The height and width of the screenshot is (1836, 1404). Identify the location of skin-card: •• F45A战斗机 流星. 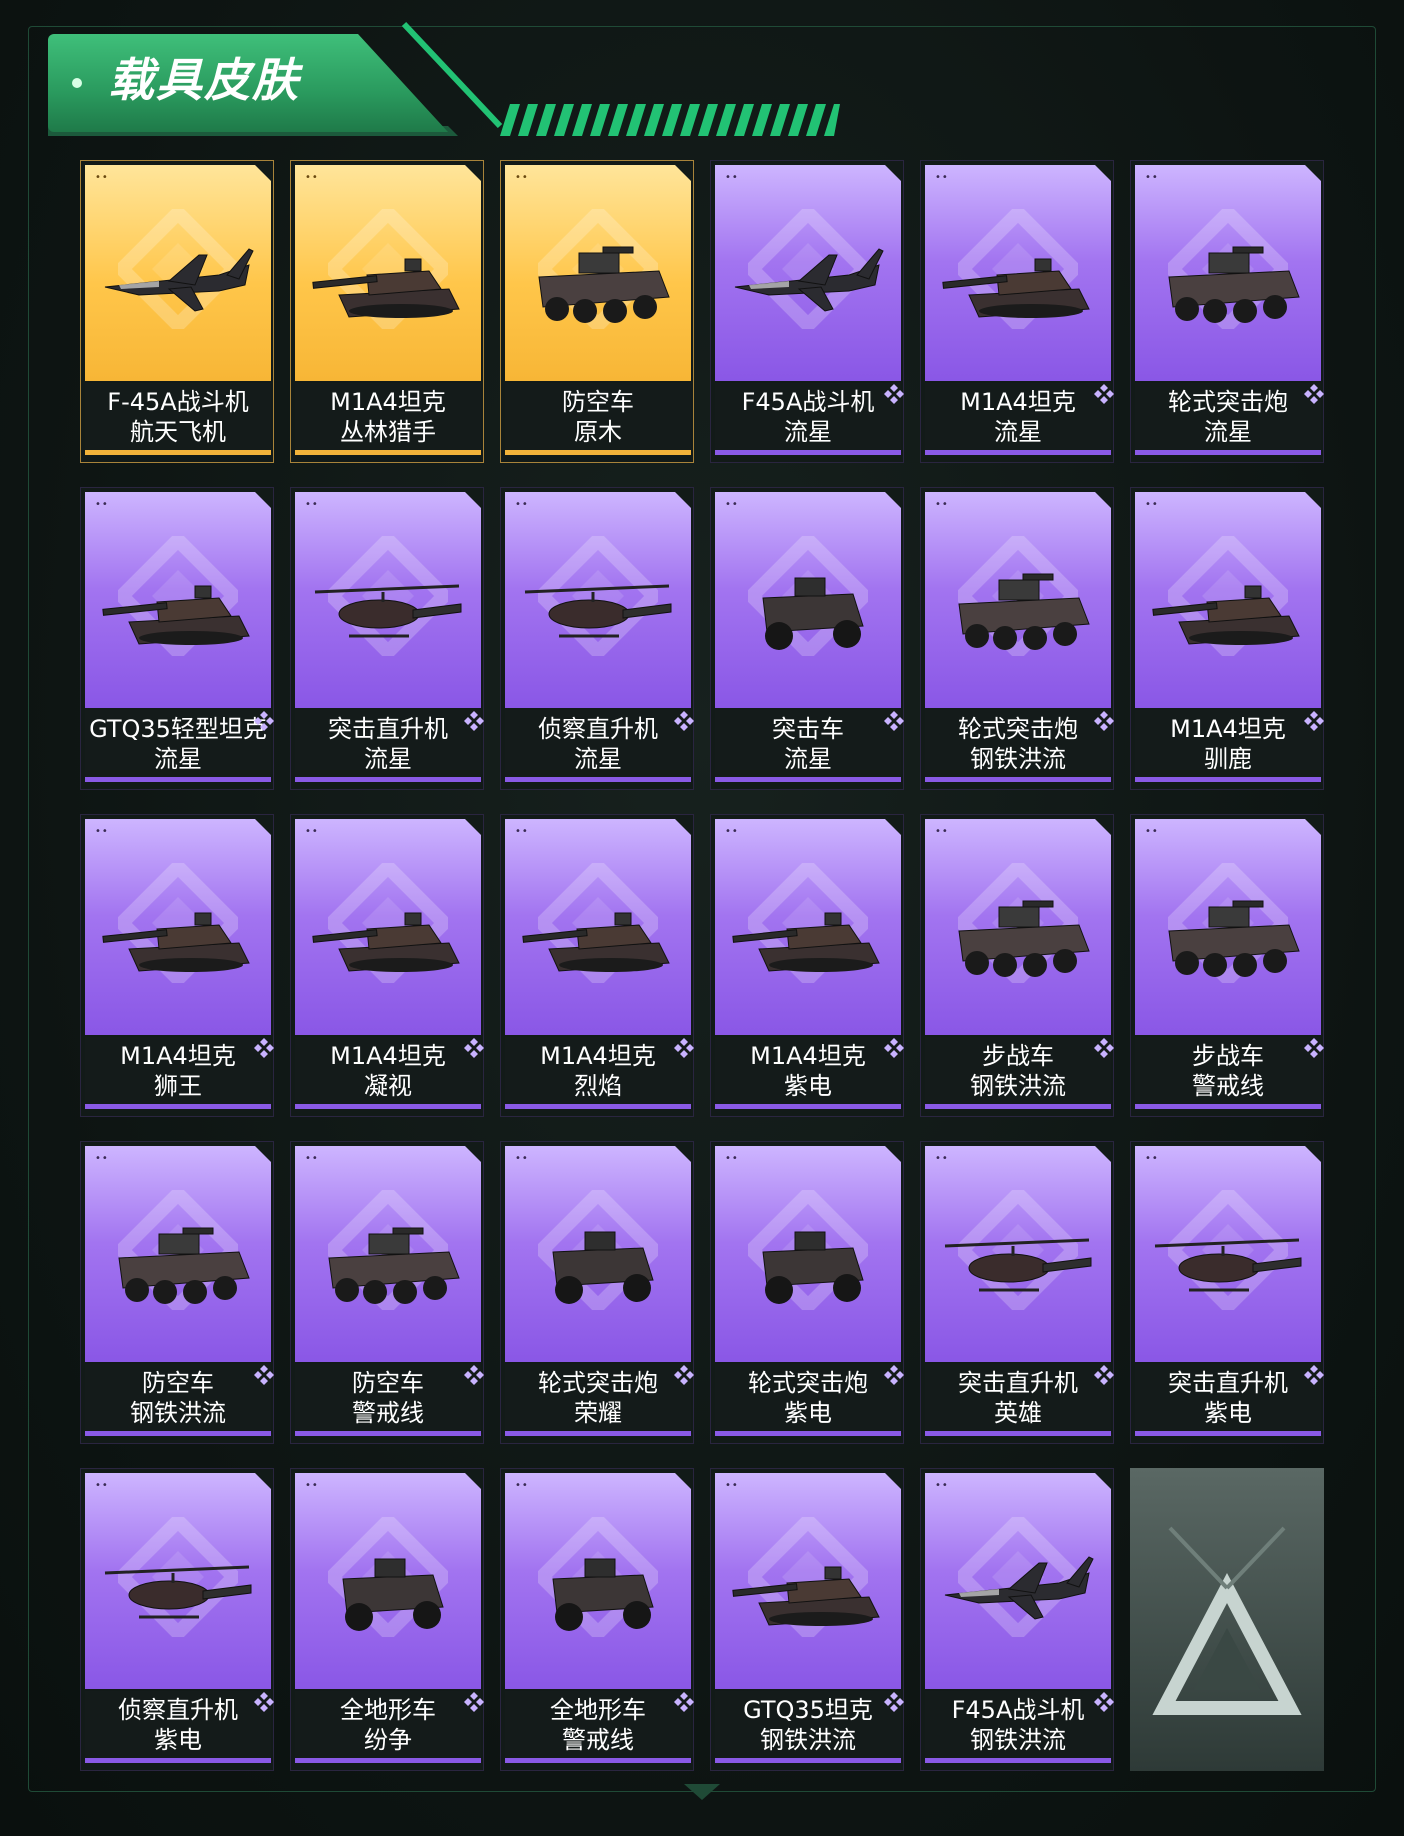
(807, 311).